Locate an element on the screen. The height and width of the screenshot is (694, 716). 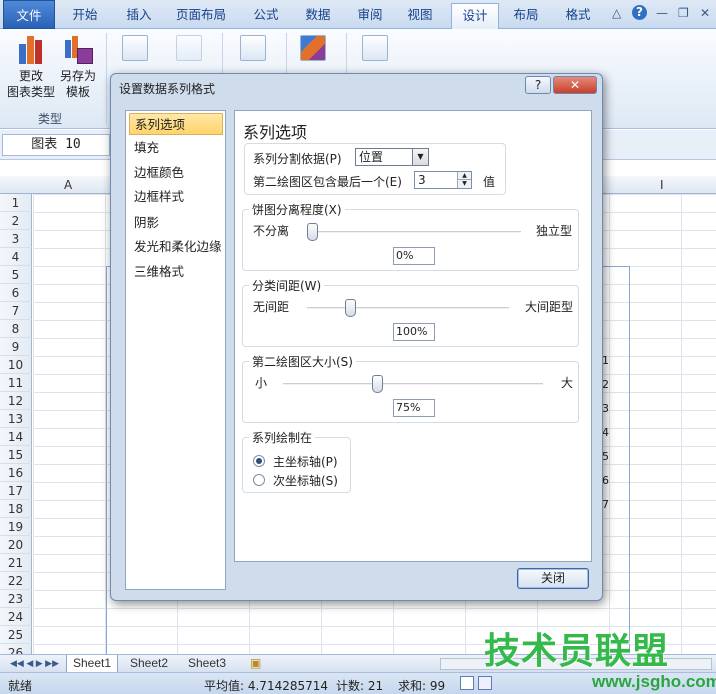
row-header: 1 is located at coordinates (16, 203).